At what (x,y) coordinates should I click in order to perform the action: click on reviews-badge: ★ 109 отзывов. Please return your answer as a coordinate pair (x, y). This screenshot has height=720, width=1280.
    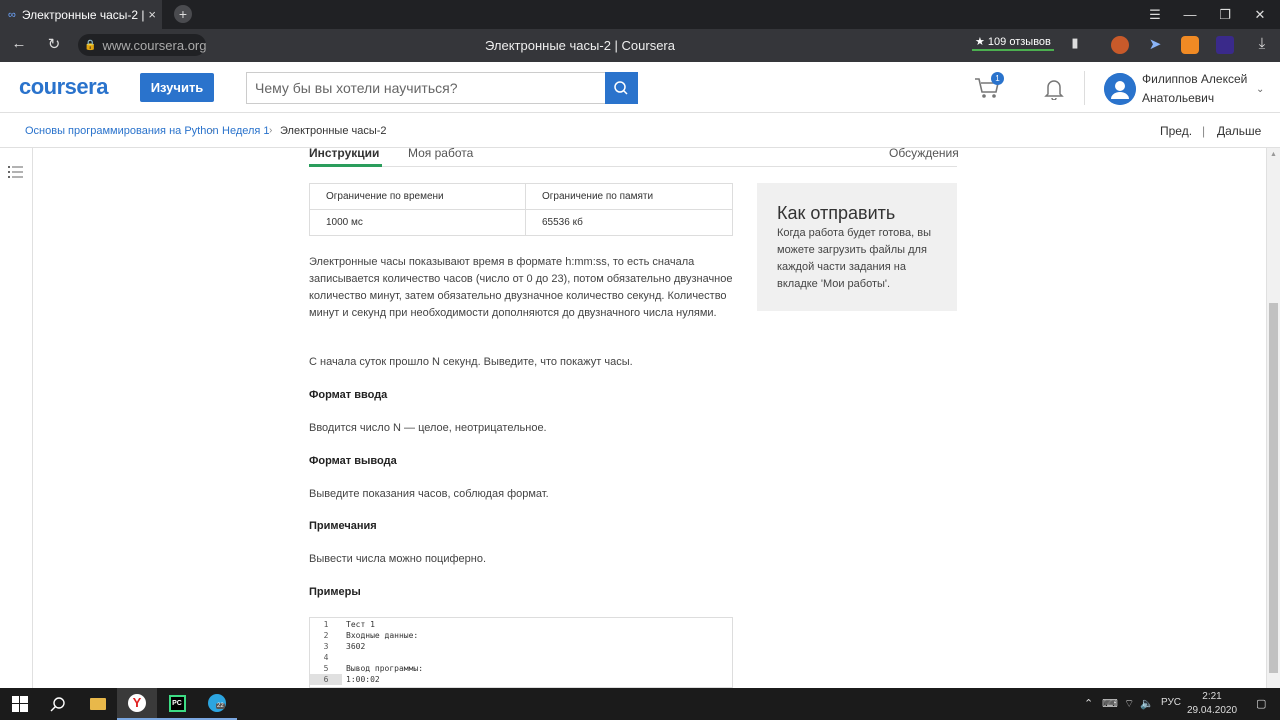
    Looking at the image, I should click on (1013, 42).